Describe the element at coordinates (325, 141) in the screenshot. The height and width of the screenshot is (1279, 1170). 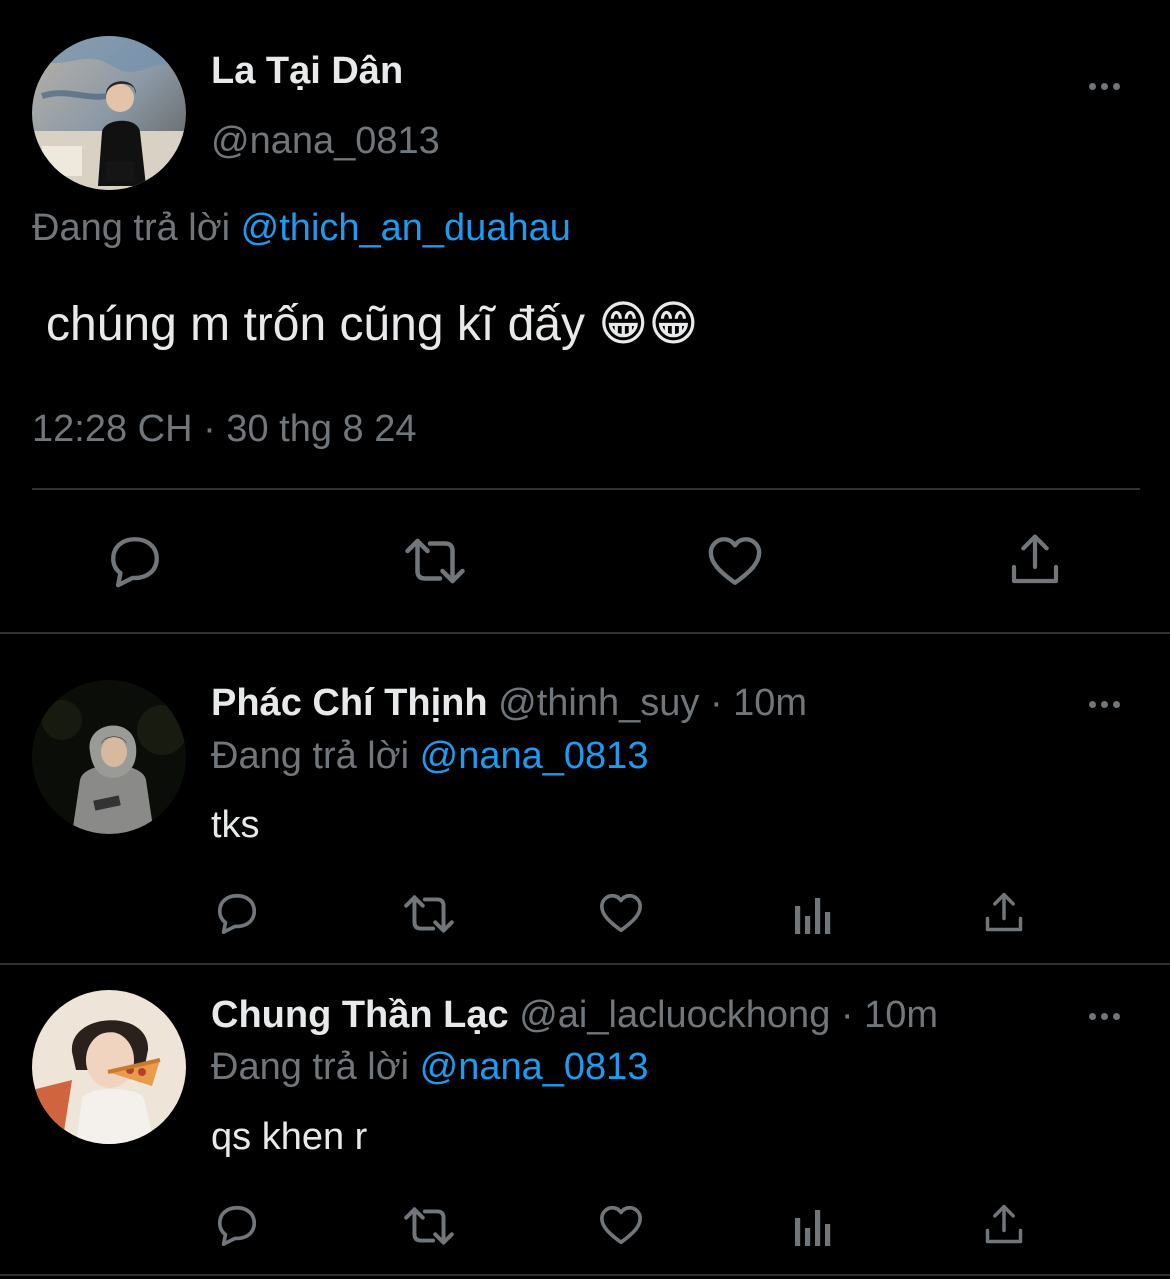
I see `handle: @nana_0813` at that location.